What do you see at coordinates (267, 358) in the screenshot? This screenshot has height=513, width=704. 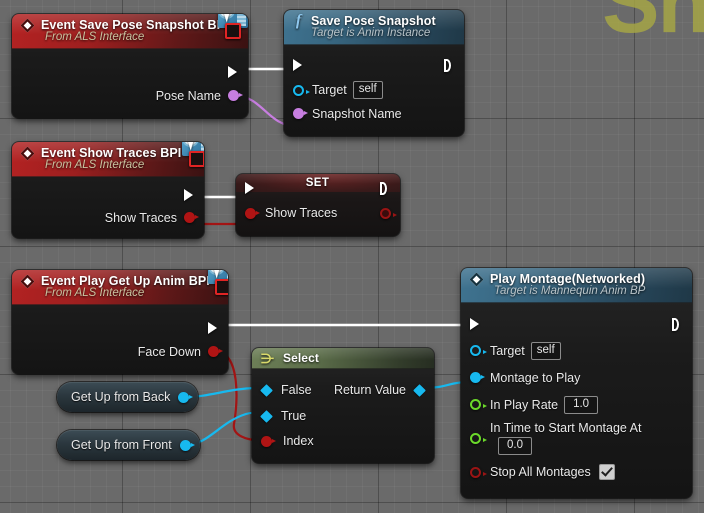 I see `select-icon: ⋺` at bounding box center [267, 358].